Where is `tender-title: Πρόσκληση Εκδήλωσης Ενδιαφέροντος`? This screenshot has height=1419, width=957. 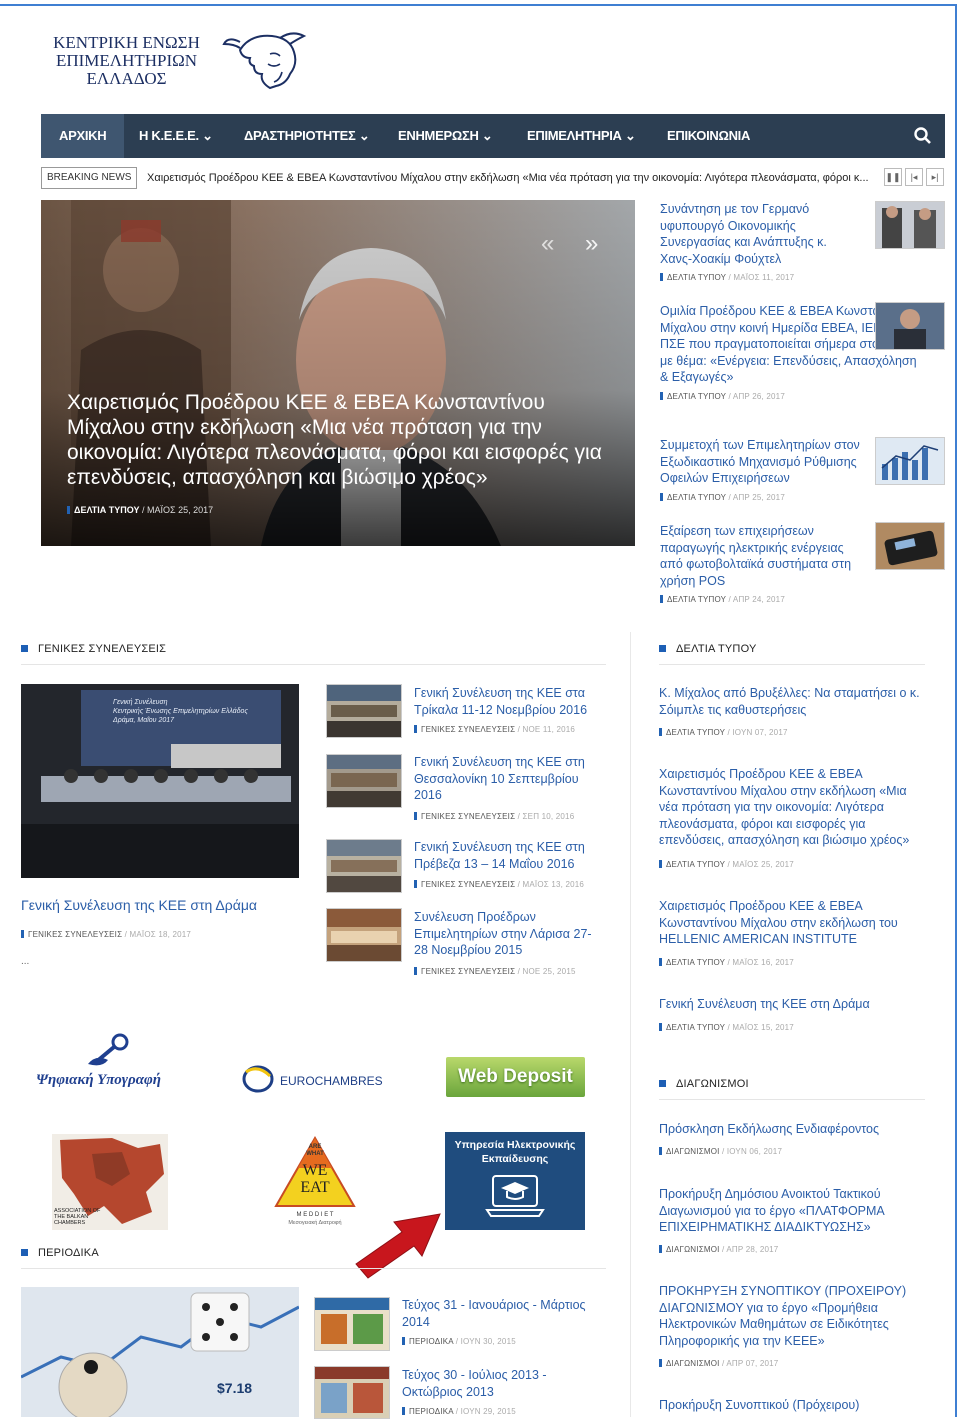
tender-title: Πρόσκληση Εκδήλωσης Ενδιαφέροντος is located at coordinates (790, 1129).